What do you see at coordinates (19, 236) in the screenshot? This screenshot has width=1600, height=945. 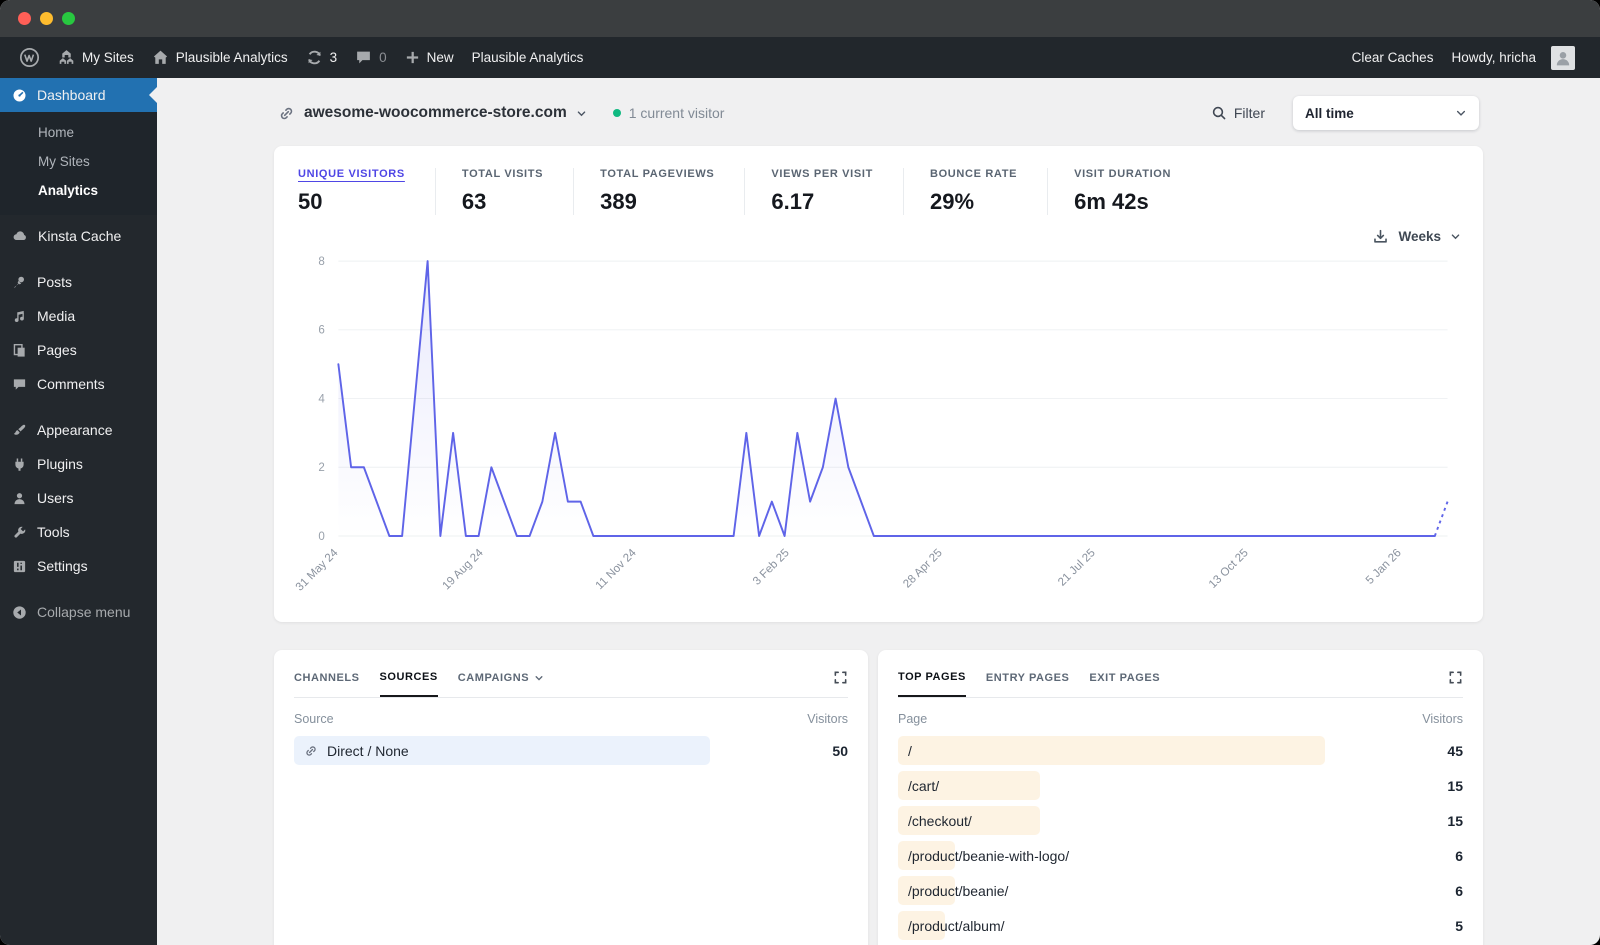 I see `cloud-icon` at bounding box center [19, 236].